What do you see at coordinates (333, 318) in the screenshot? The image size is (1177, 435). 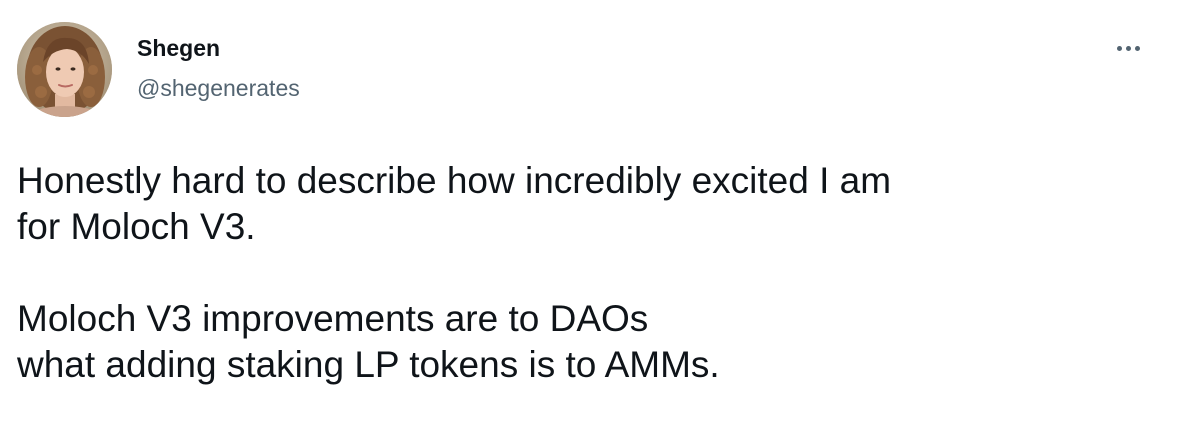 I see `tweet-text-line: Moloch V3 improvements are to DAOs` at bounding box center [333, 318].